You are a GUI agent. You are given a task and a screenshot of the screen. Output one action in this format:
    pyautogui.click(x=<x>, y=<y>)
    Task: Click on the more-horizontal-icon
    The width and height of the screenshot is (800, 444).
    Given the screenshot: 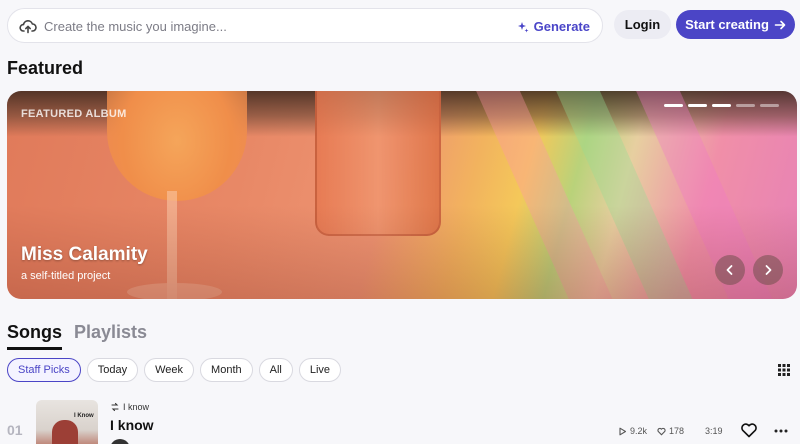 What is the action you would take?
    pyautogui.click(x=781, y=431)
    